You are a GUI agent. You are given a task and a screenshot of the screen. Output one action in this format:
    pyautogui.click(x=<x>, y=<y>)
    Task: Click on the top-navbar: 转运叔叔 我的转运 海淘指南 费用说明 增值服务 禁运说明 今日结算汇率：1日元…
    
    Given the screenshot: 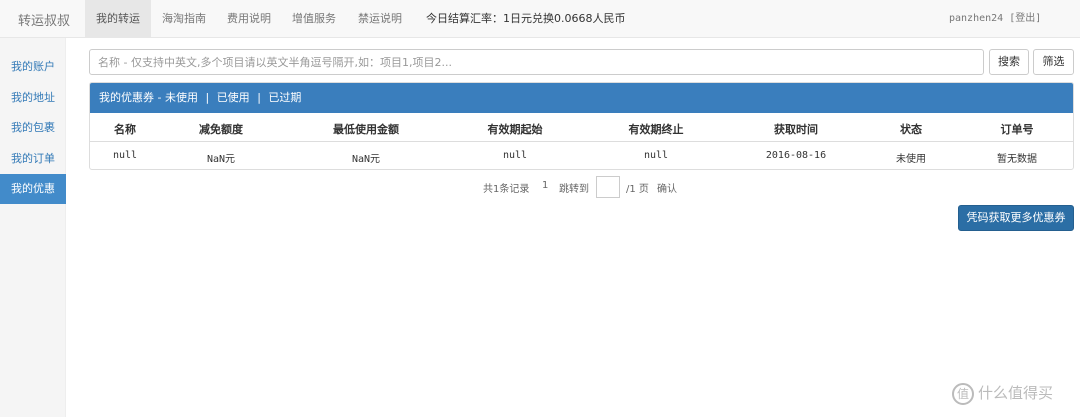 What is the action you would take?
    pyautogui.click(x=540, y=19)
    